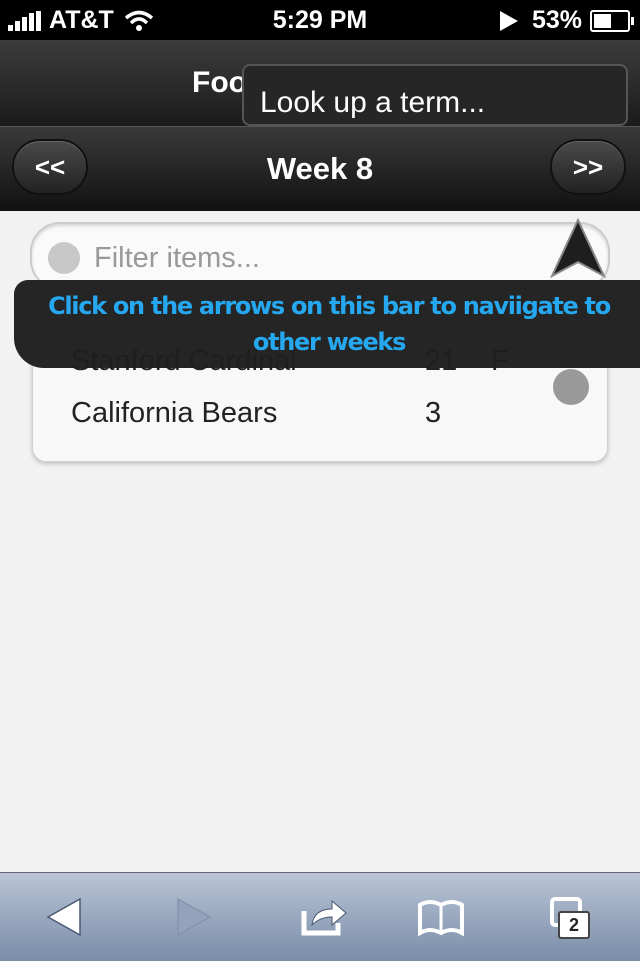 The image size is (640, 961). I want to click on forward-icon, so click(193, 917).